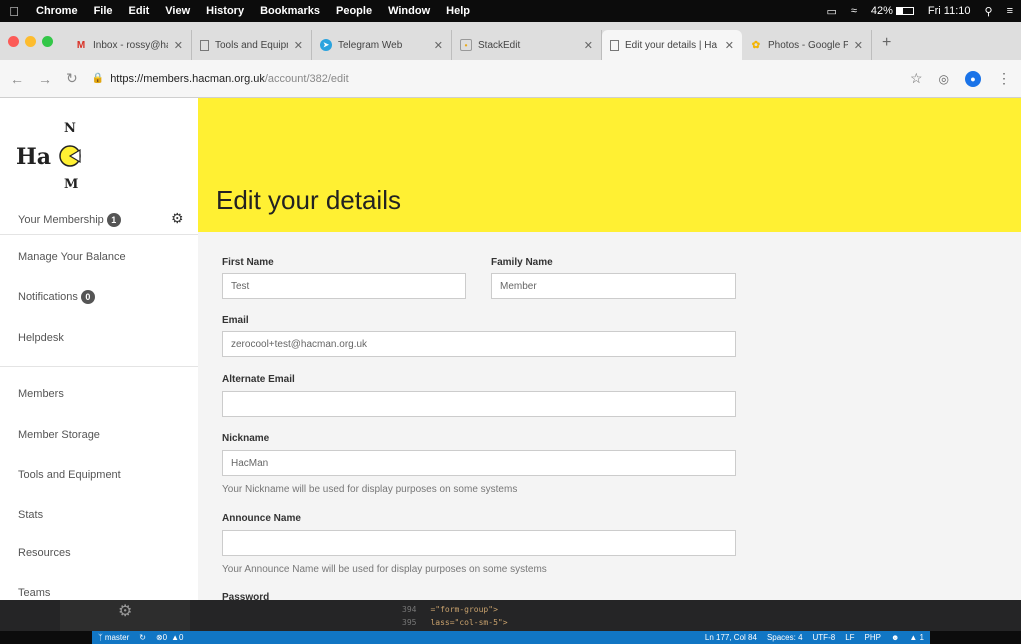 This screenshot has width=1021, height=644. I want to click on forward-icon: →, so click(45, 79).